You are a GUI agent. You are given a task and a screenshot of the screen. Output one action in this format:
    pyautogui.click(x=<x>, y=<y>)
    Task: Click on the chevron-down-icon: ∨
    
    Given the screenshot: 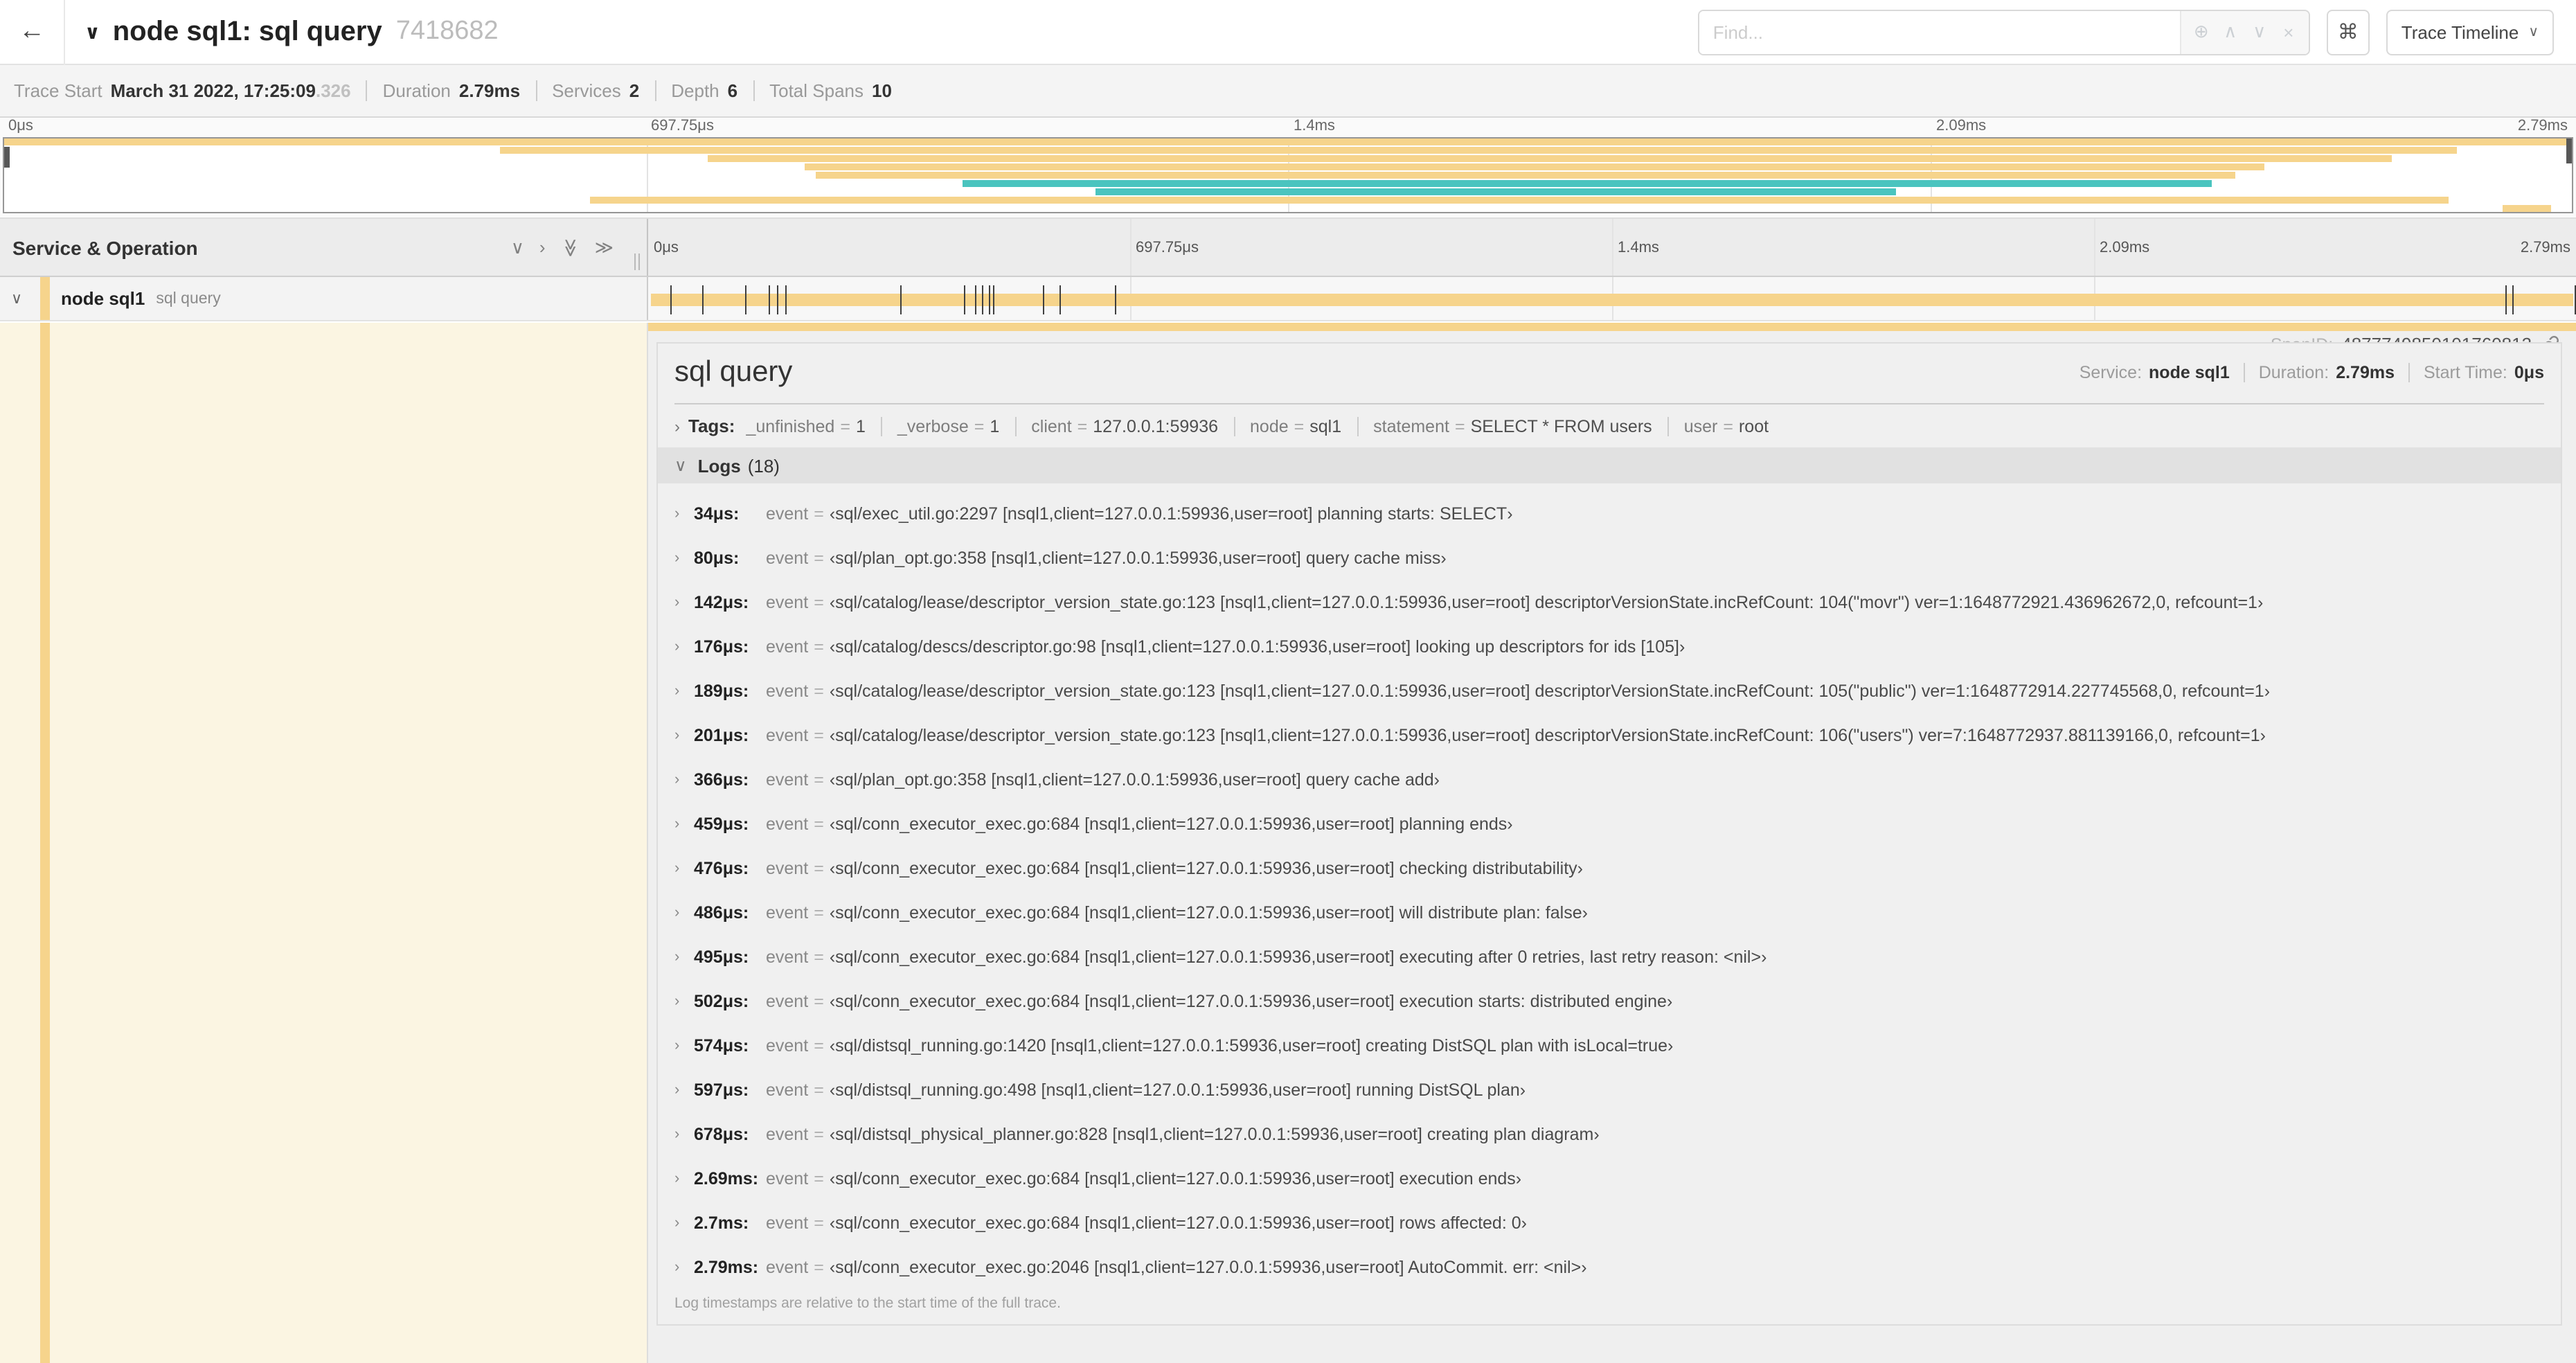 What is the action you would take?
    pyautogui.click(x=680, y=466)
    